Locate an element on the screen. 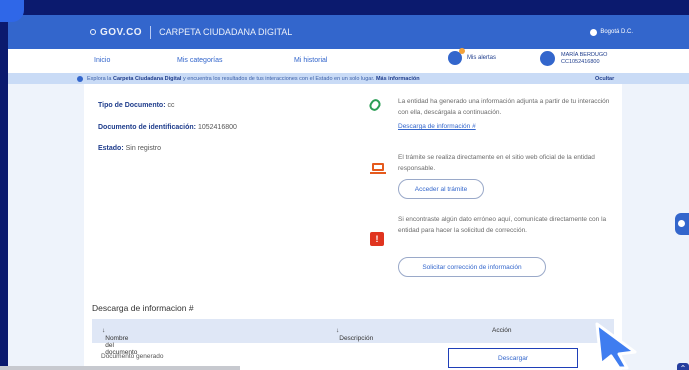 The width and height of the screenshot is (689, 370). document-name: Documento generado is located at coordinates (132, 356).